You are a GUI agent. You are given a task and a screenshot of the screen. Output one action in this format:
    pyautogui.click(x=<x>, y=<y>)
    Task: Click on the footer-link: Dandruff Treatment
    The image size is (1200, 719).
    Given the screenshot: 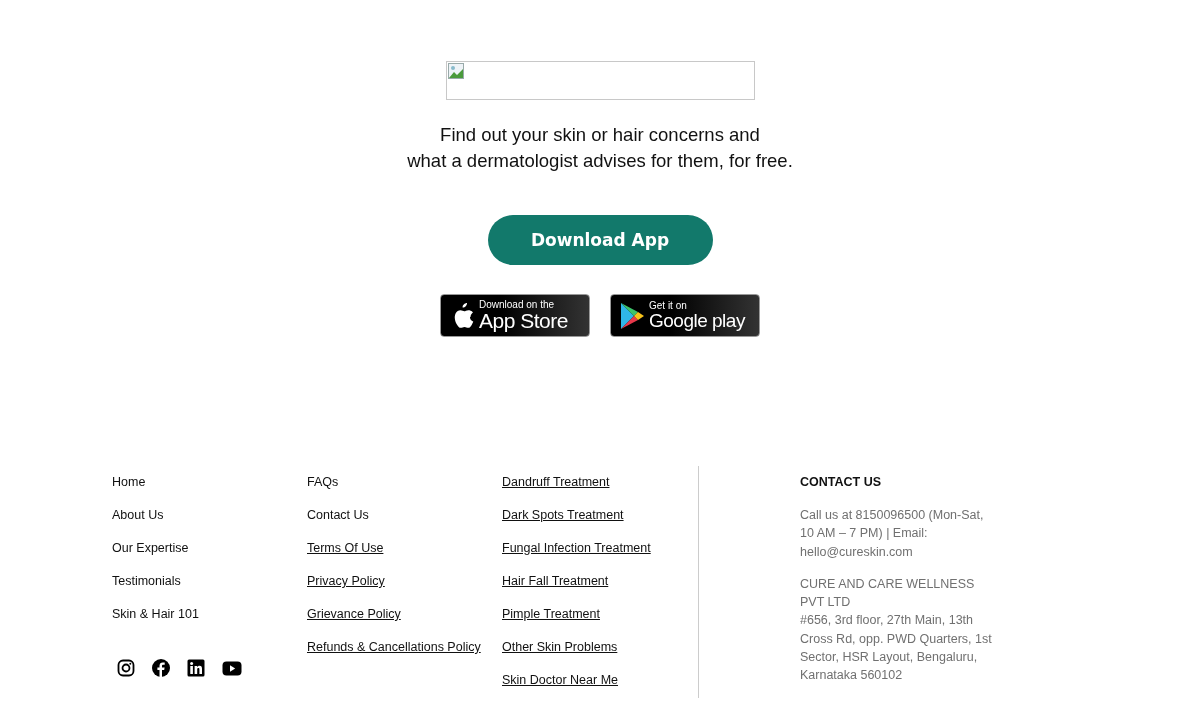 What is the action you would take?
    pyautogui.click(x=556, y=482)
    